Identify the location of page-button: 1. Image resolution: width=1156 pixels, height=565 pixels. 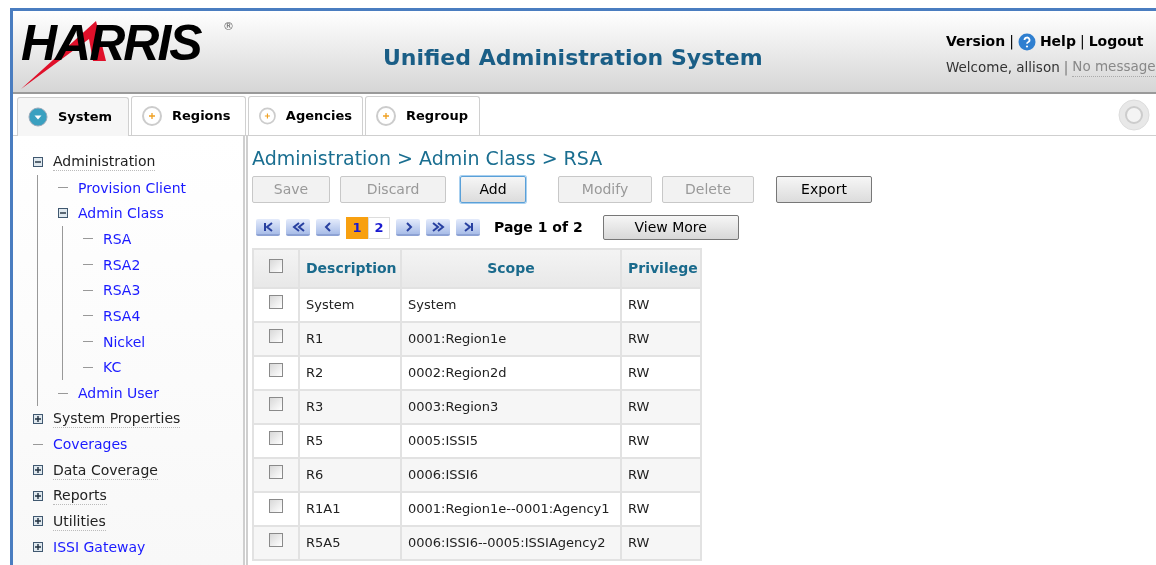
(357, 227).